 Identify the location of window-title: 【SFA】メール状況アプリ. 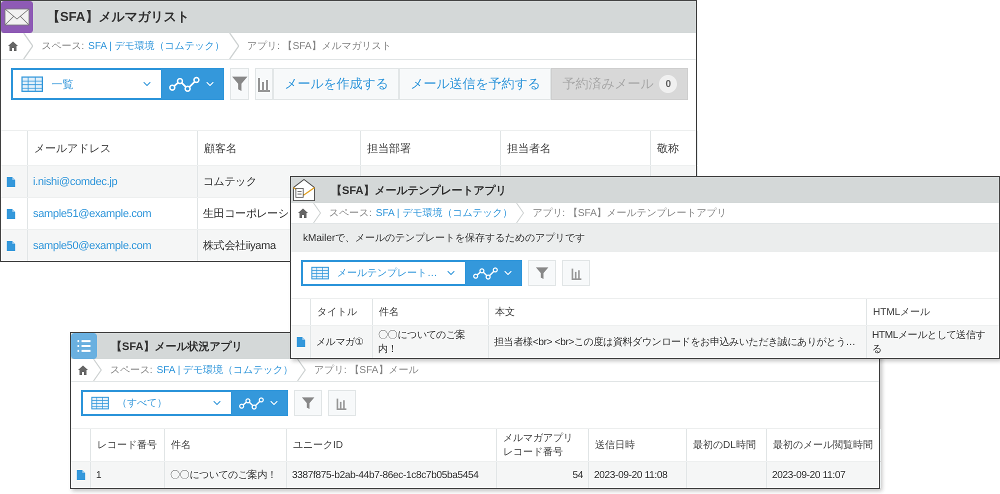
(176, 347).